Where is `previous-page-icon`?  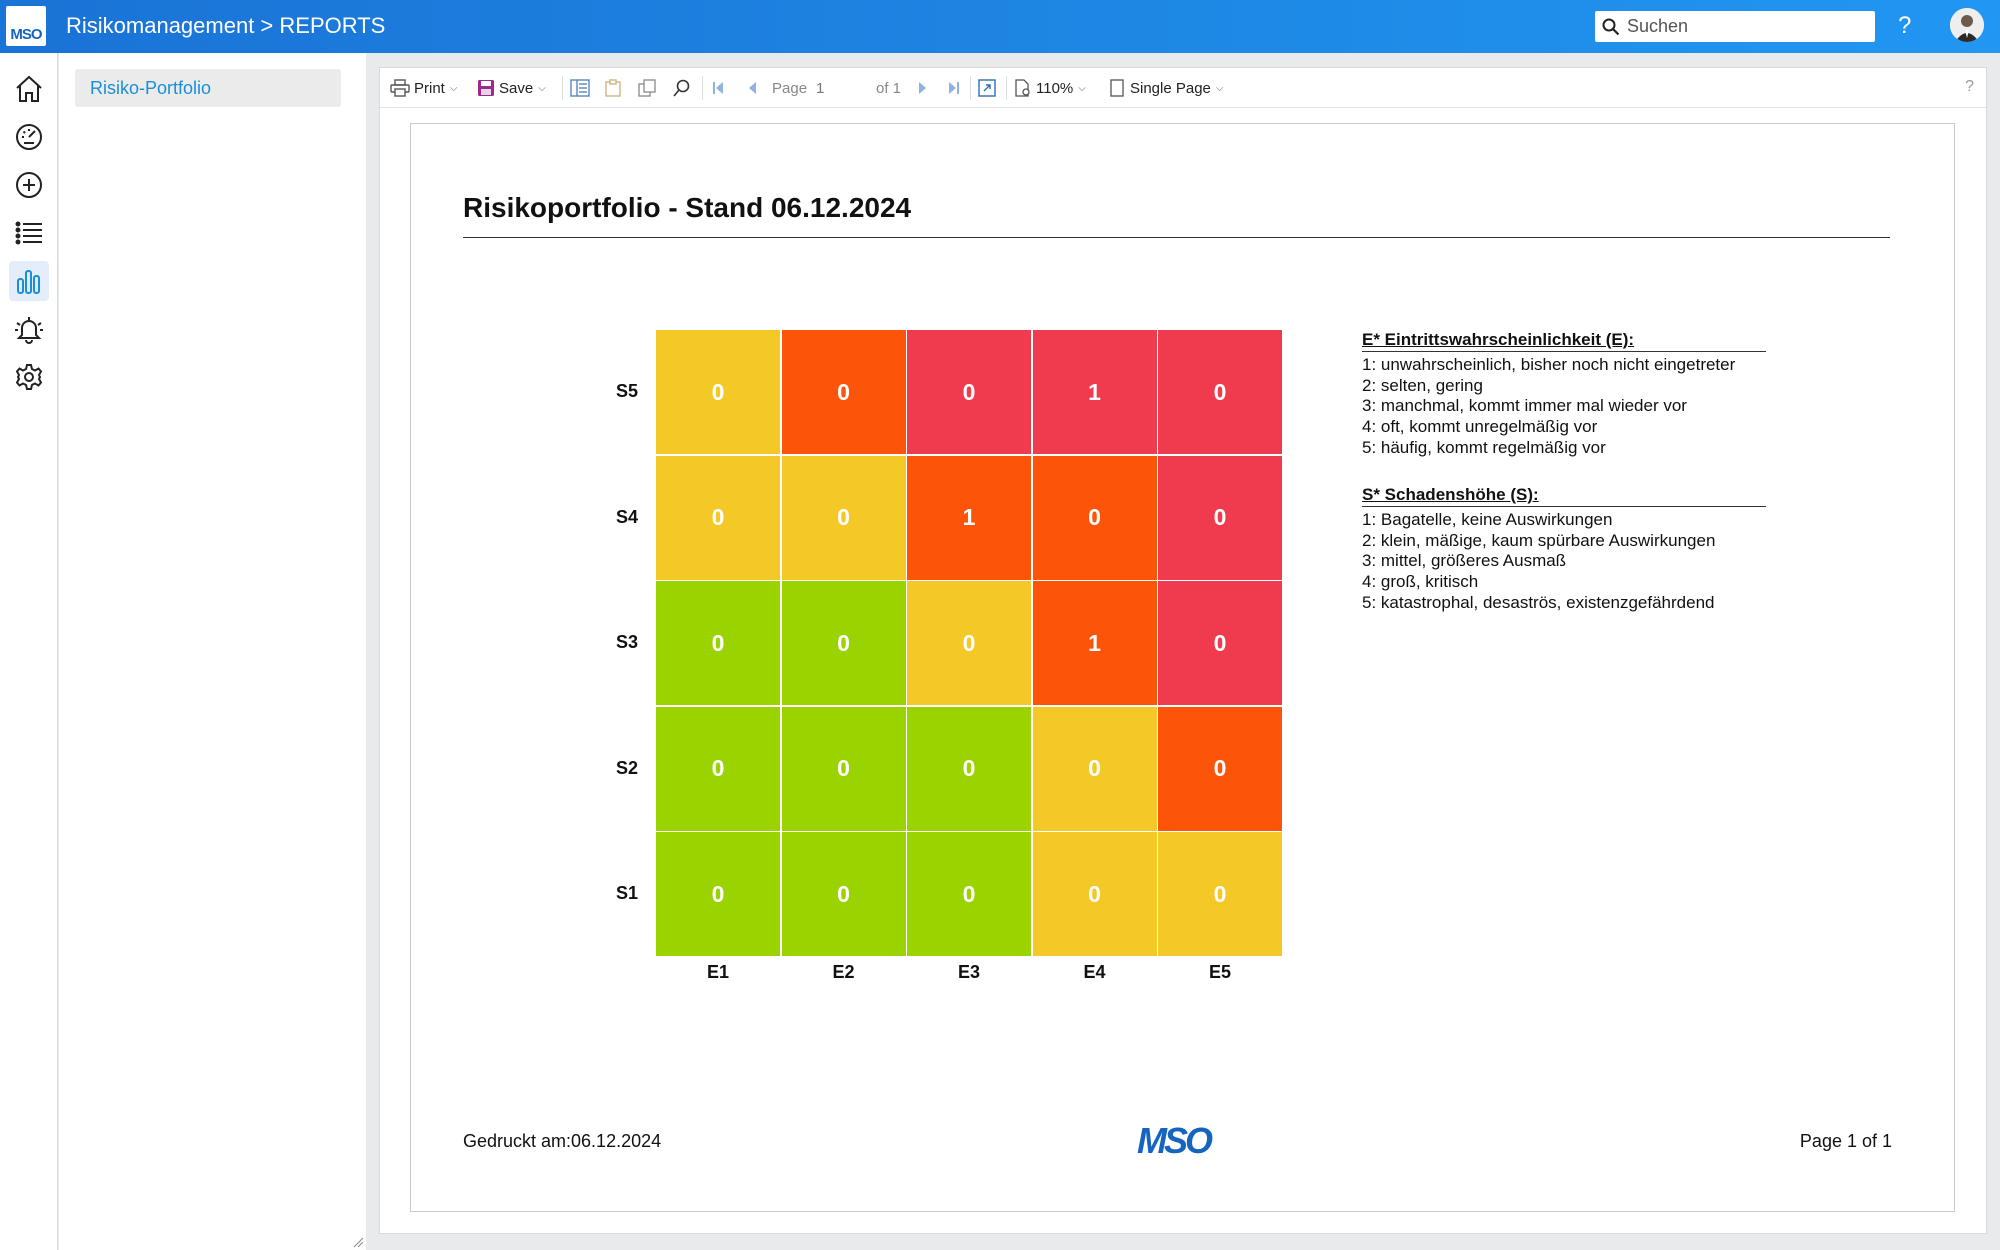 previous-page-icon is located at coordinates (752, 88).